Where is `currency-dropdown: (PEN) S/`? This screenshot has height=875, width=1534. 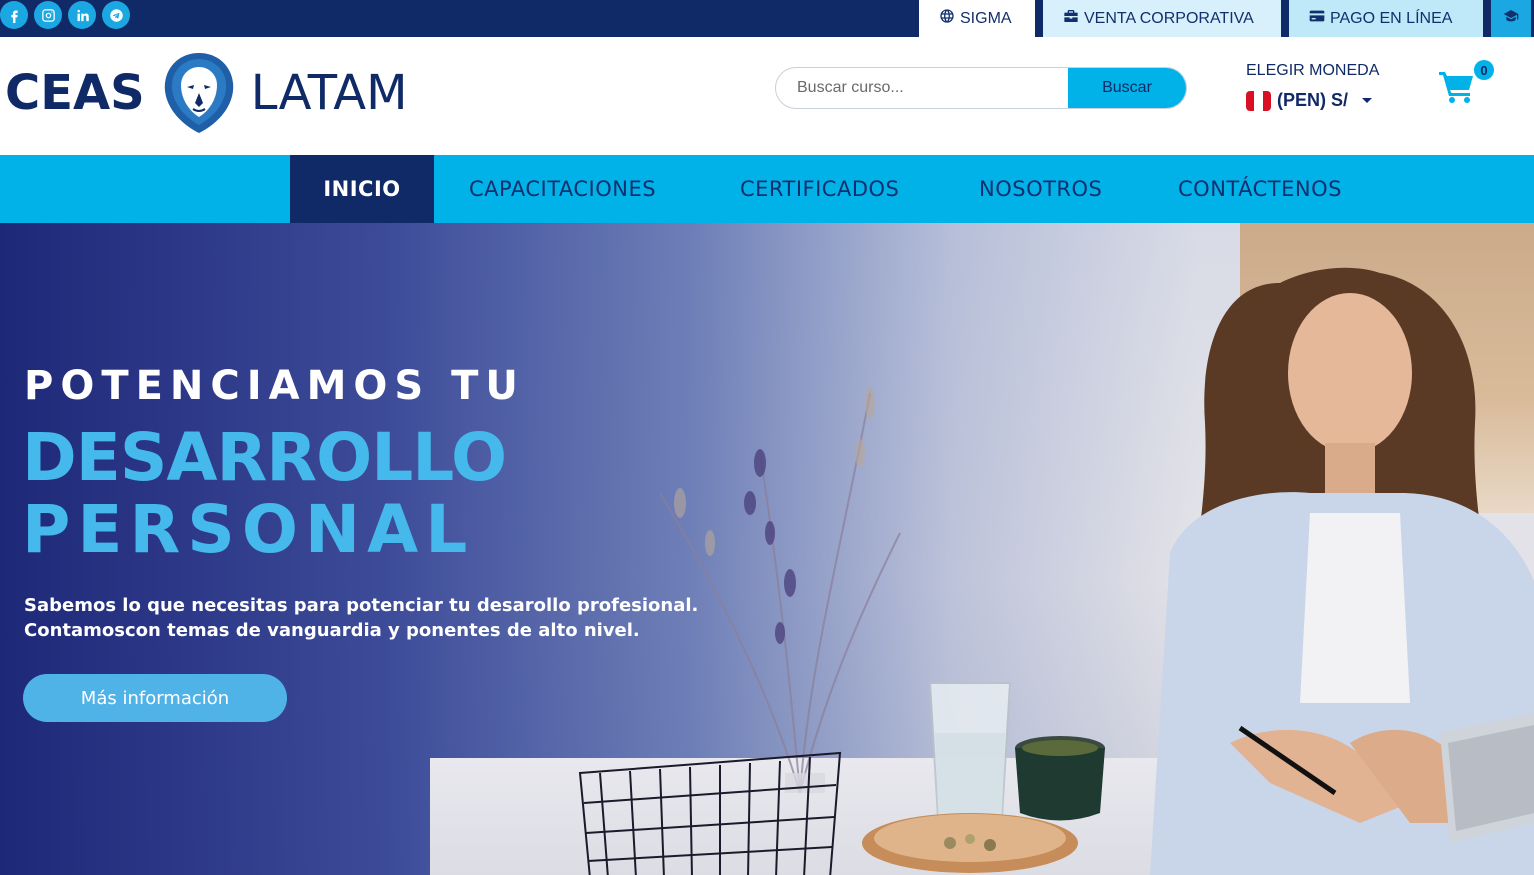 currency-dropdown: (PEN) S/ is located at coordinates (1309, 100).